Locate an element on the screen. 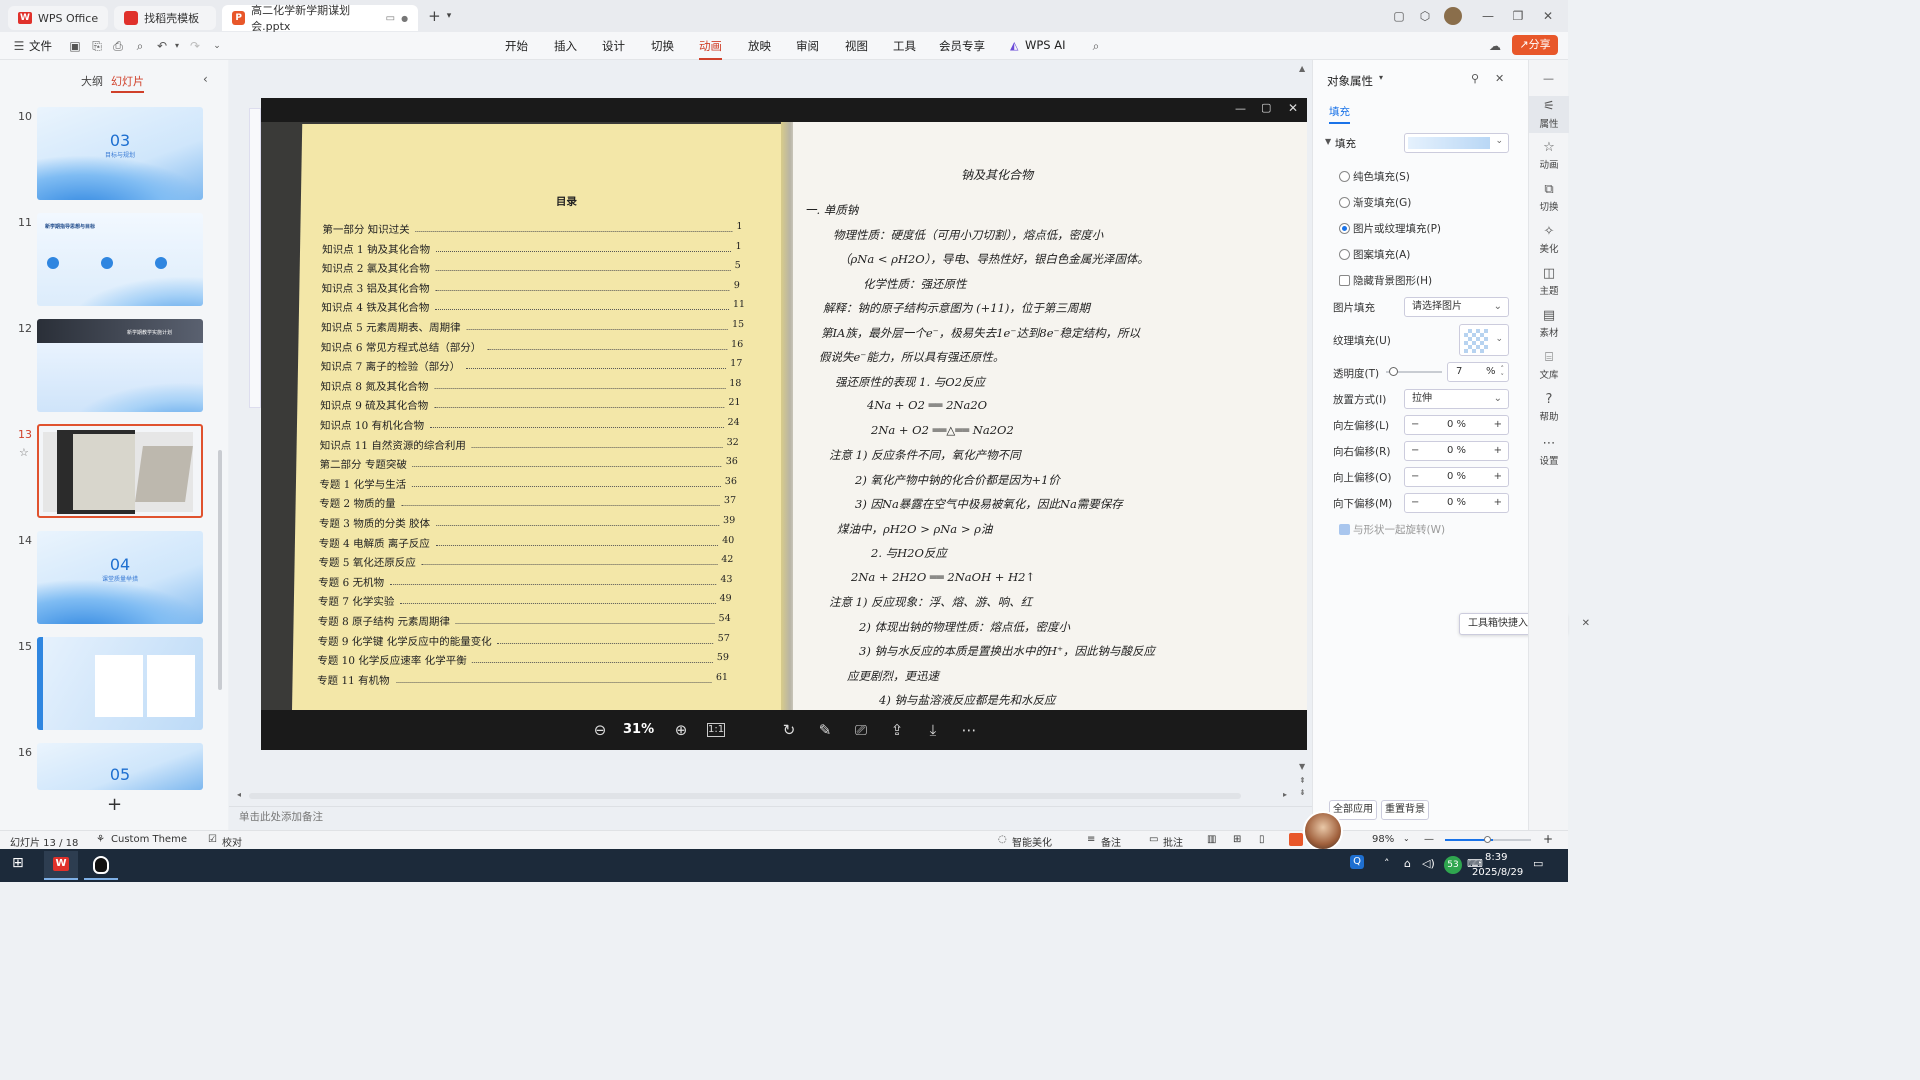 The image size is (1920, 1080). tab-fill: 填充 is located at coordinates (1339, 114).